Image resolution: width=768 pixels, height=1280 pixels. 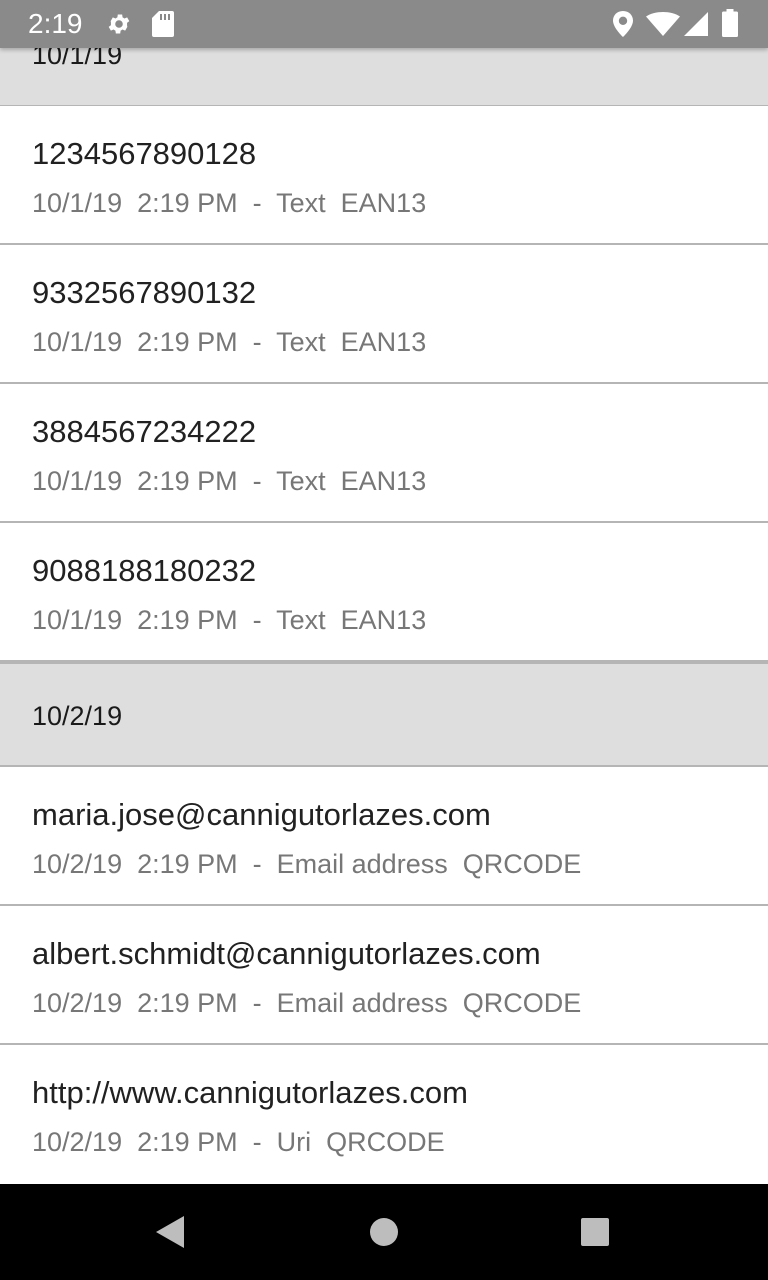 I want to click on gear-icon, so click(x=119, y=24).